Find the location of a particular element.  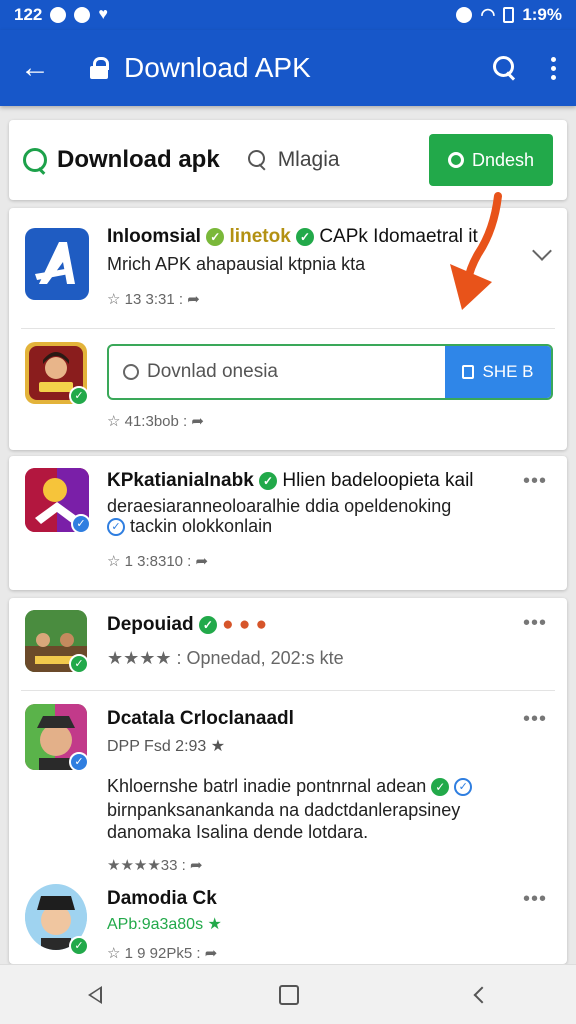

app-title-suffix: Hlien badeloopieta kail is located at coordinates (378, 480).